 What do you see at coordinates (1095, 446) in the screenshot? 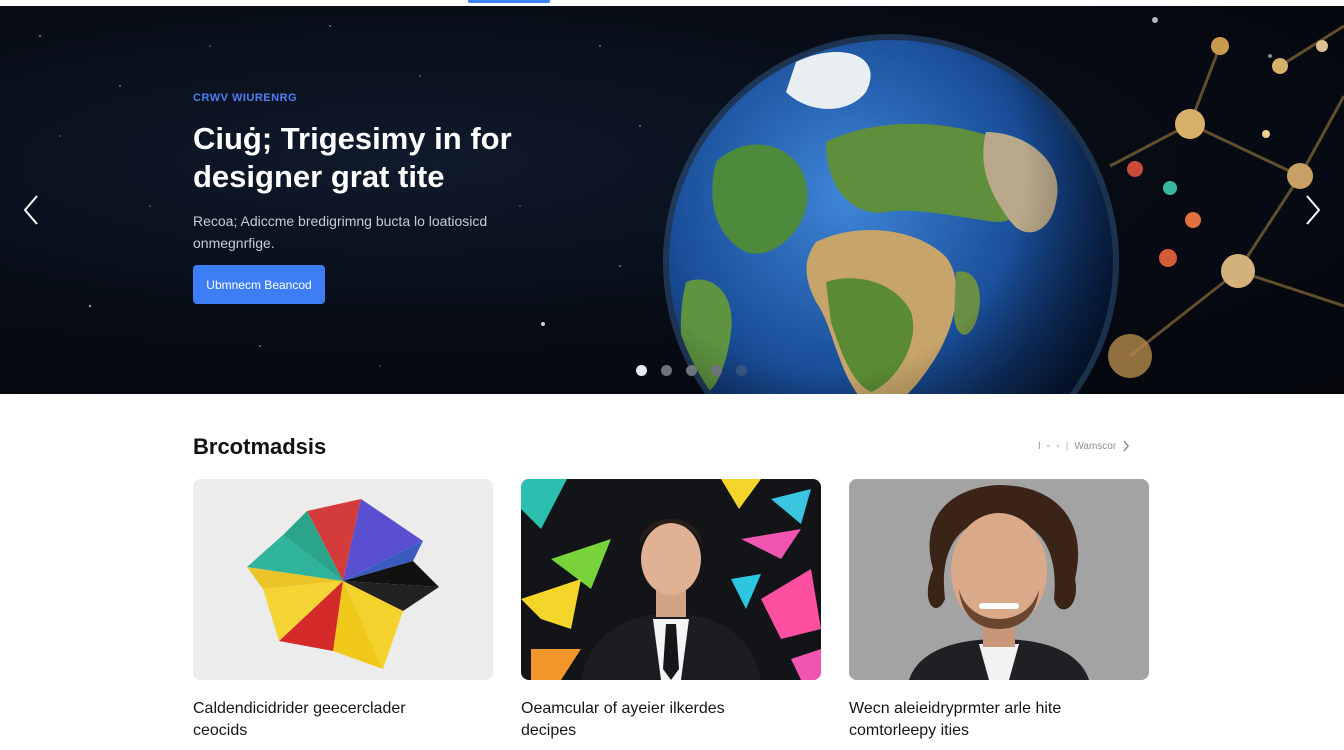
I see `section-nav-link: Wamscor` at bounding box center [1095, 446].